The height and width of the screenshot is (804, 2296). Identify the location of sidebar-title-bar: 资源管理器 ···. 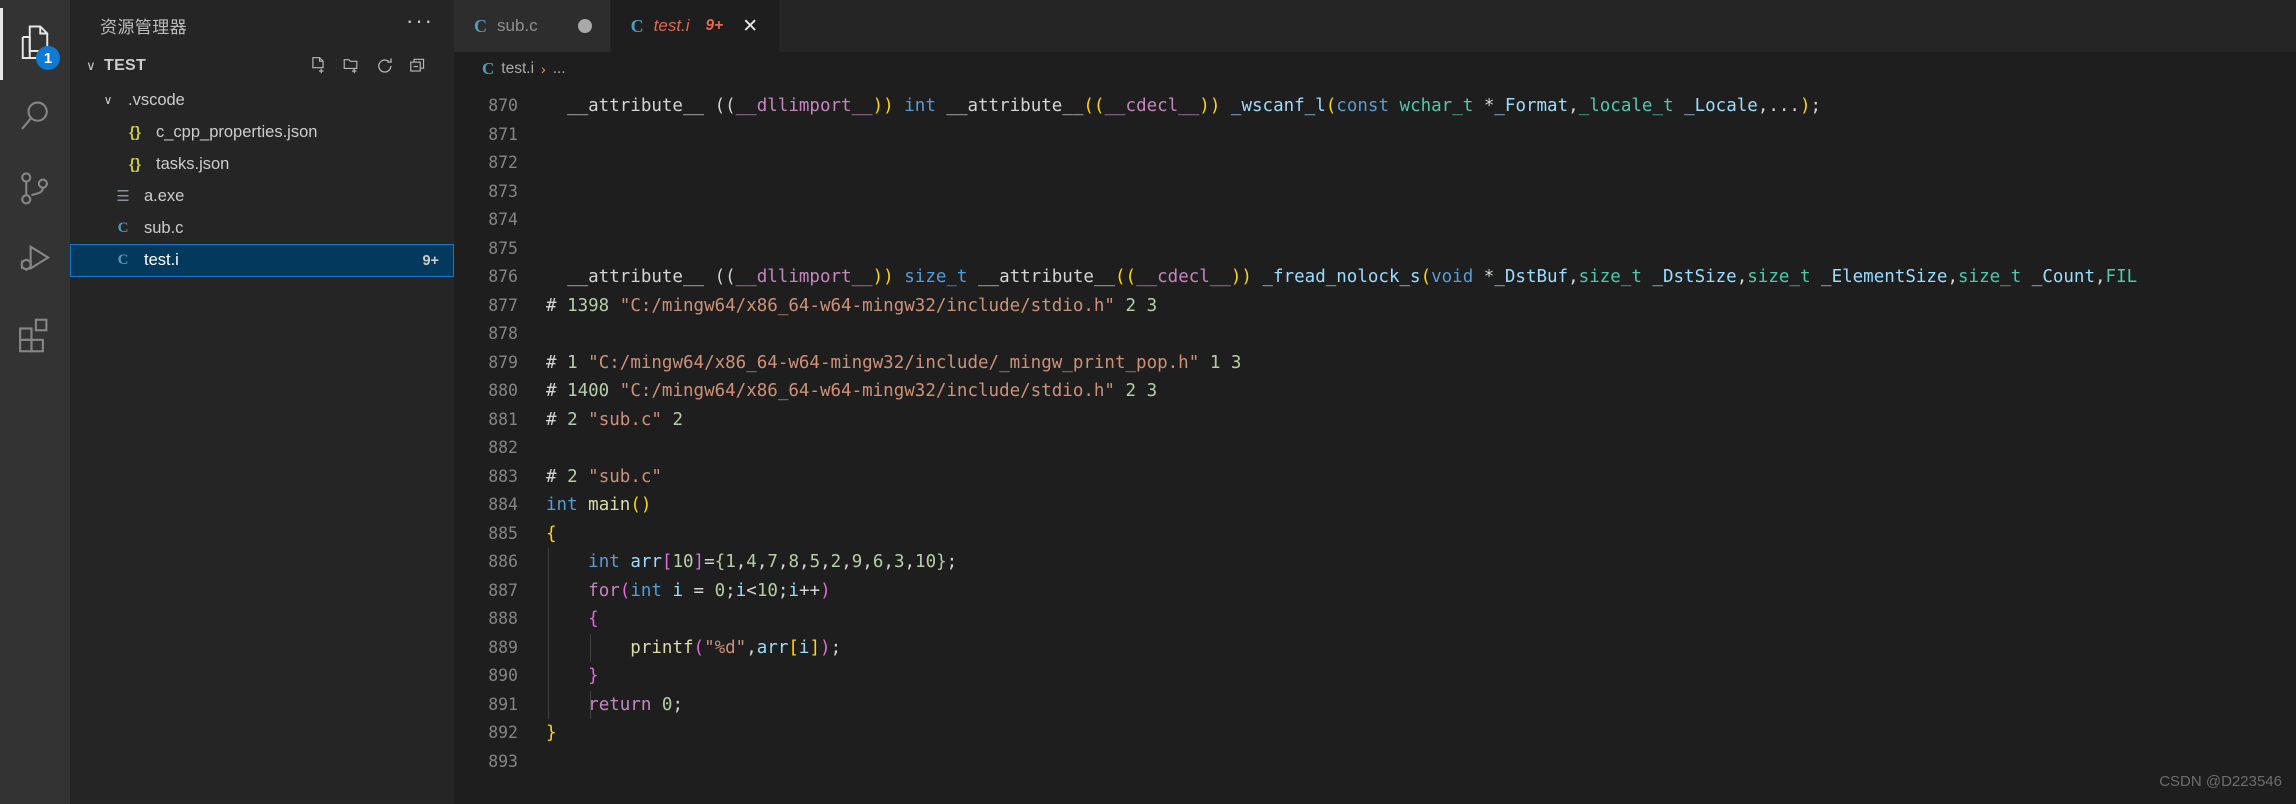
(262, 25).